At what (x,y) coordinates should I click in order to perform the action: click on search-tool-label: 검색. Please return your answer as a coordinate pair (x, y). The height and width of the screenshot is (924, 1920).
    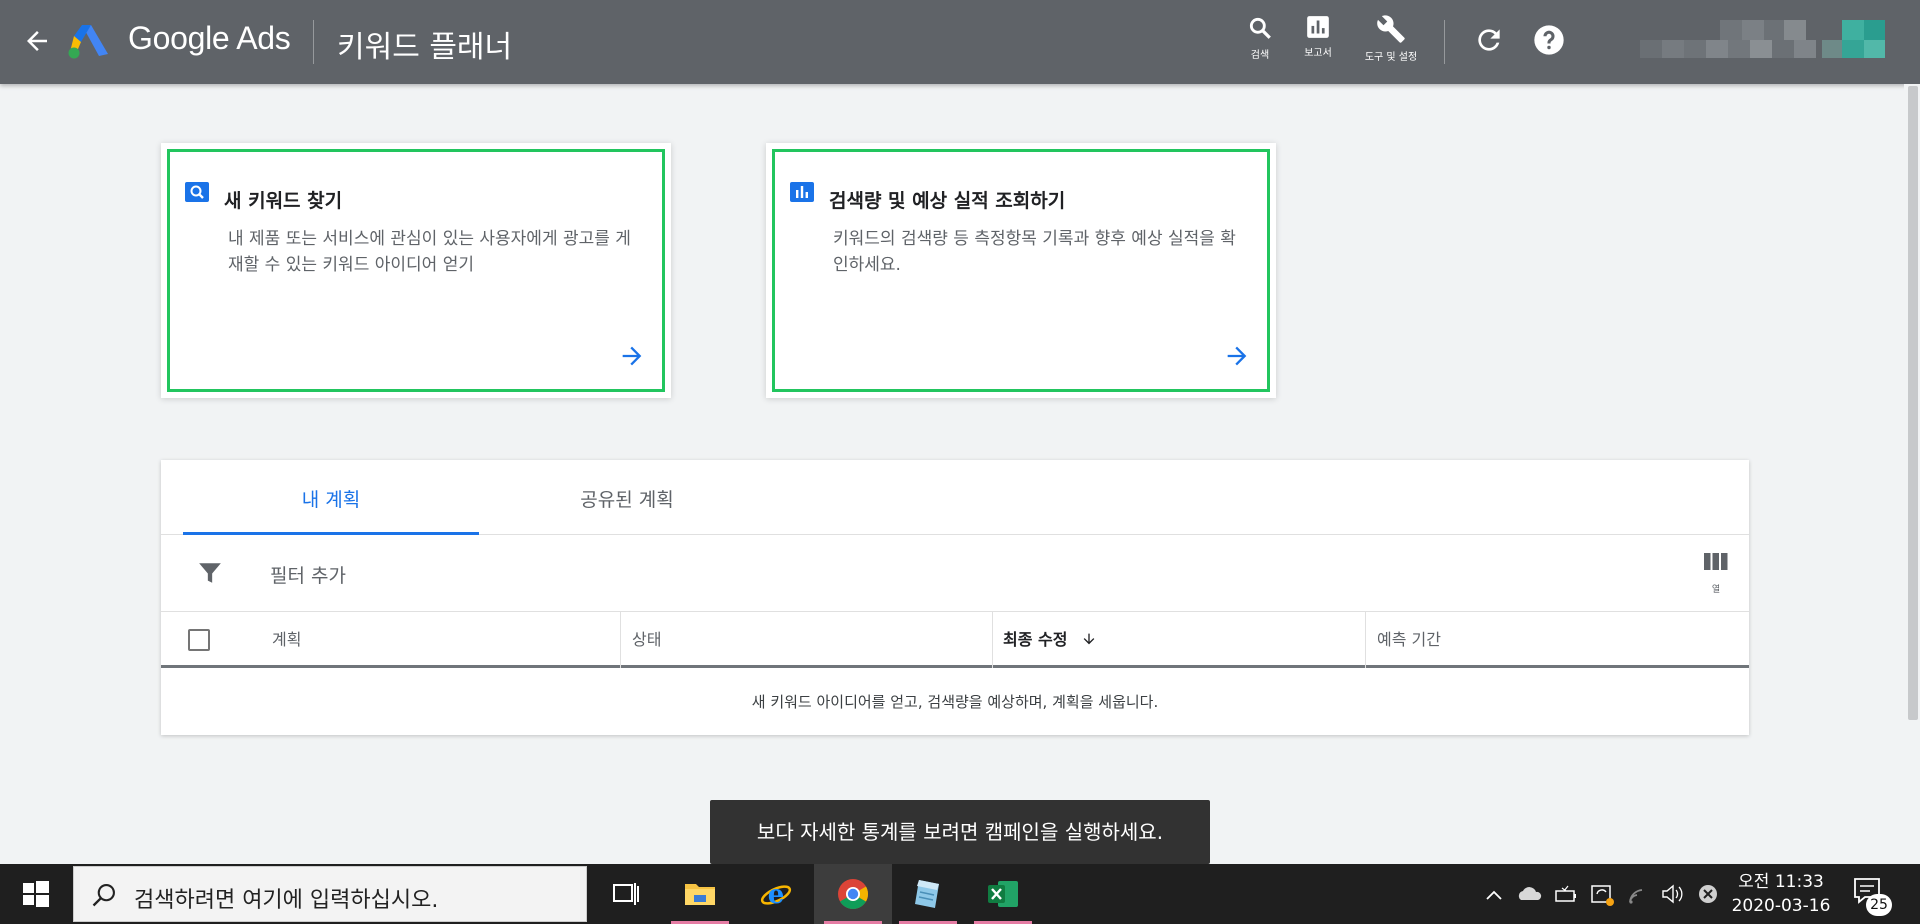
    Looking at the image, I should click on (1260, 55).